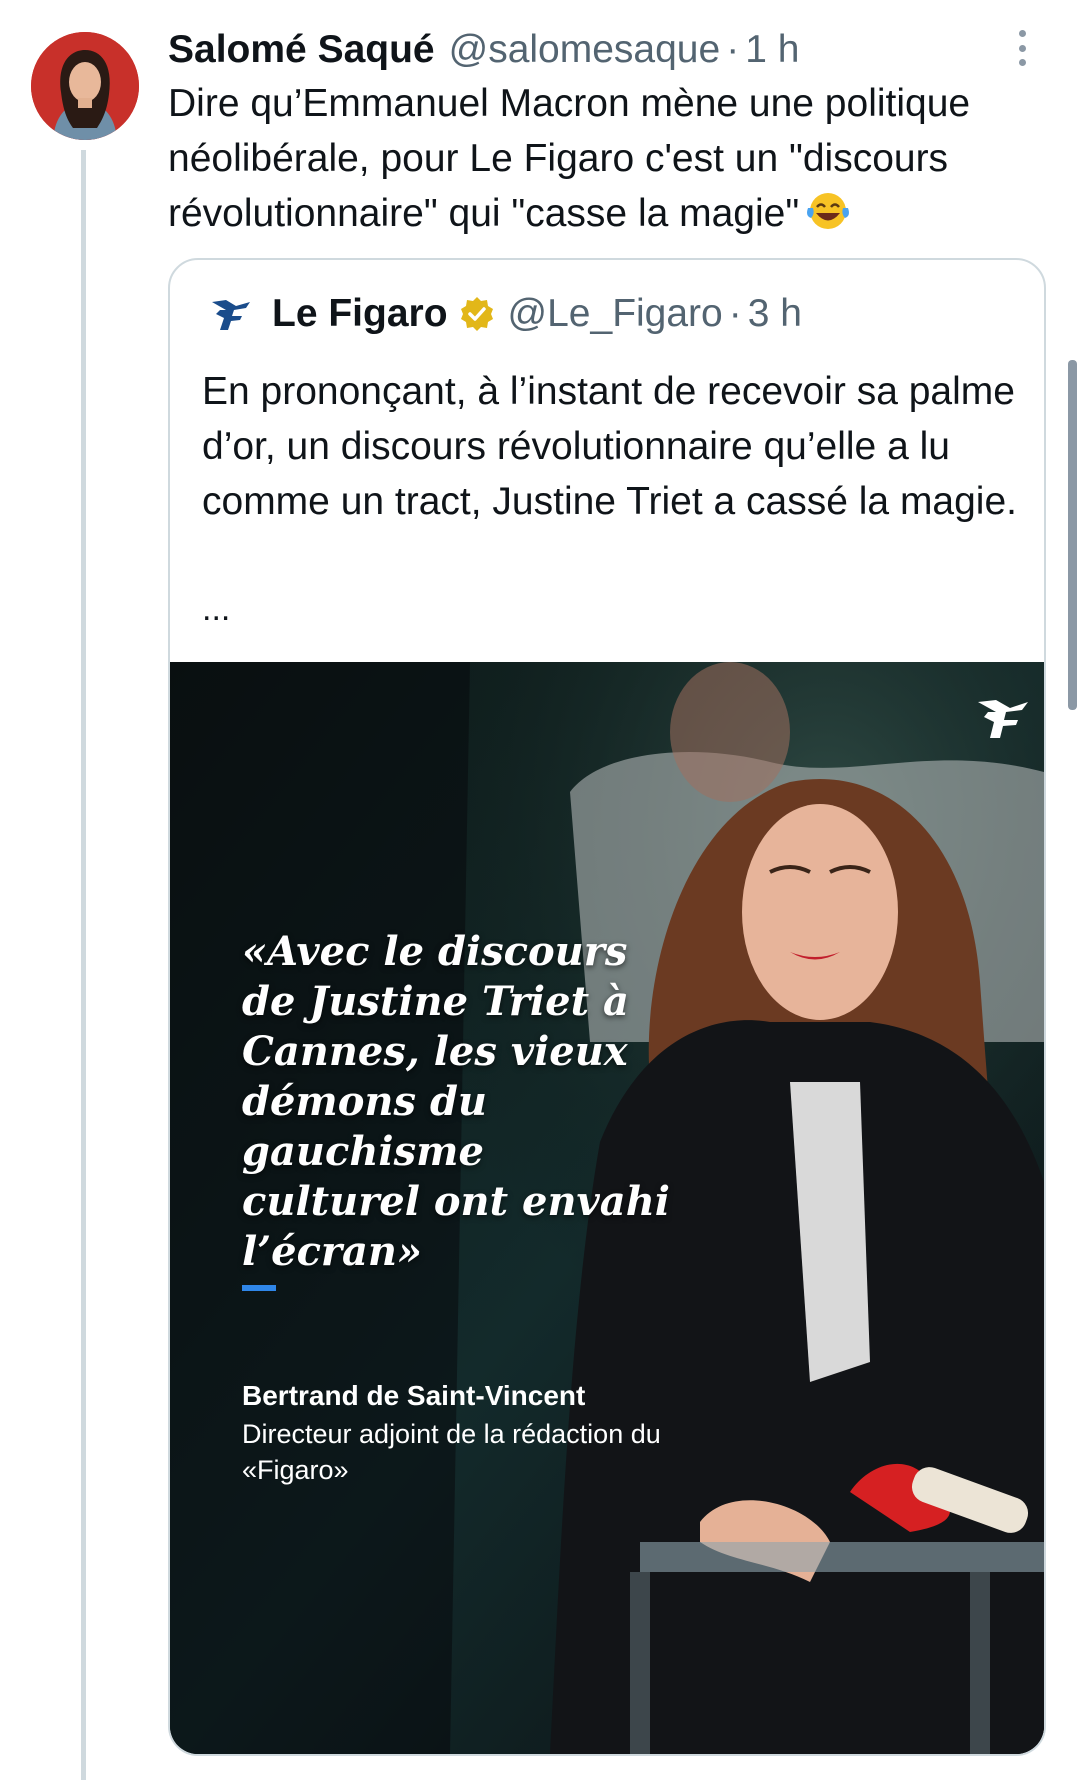 This screenshot has height=1780, width=1077. Describe the element at coordinates (1072, 535) in the screenshot. I see `scrollbar` at that location.